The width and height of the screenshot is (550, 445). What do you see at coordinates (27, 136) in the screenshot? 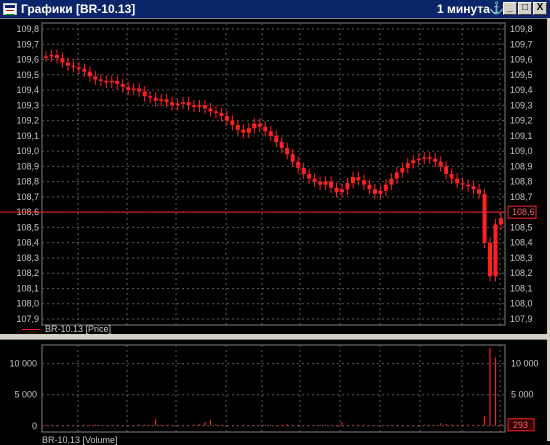
I see `price-tick-left: 109,1` at bounding box center [27, 136].